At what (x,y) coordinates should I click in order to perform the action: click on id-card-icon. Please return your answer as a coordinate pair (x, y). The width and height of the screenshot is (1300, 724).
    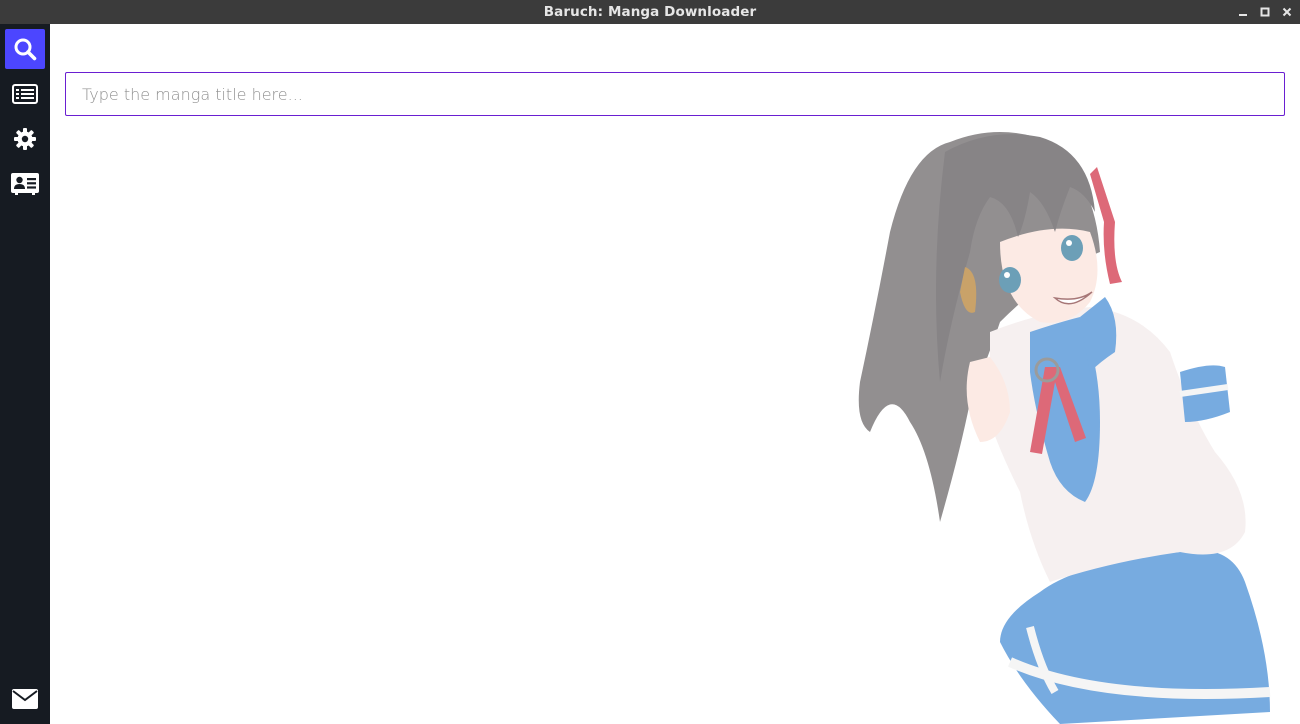
    Looking at the image, I should click on (25, 184).